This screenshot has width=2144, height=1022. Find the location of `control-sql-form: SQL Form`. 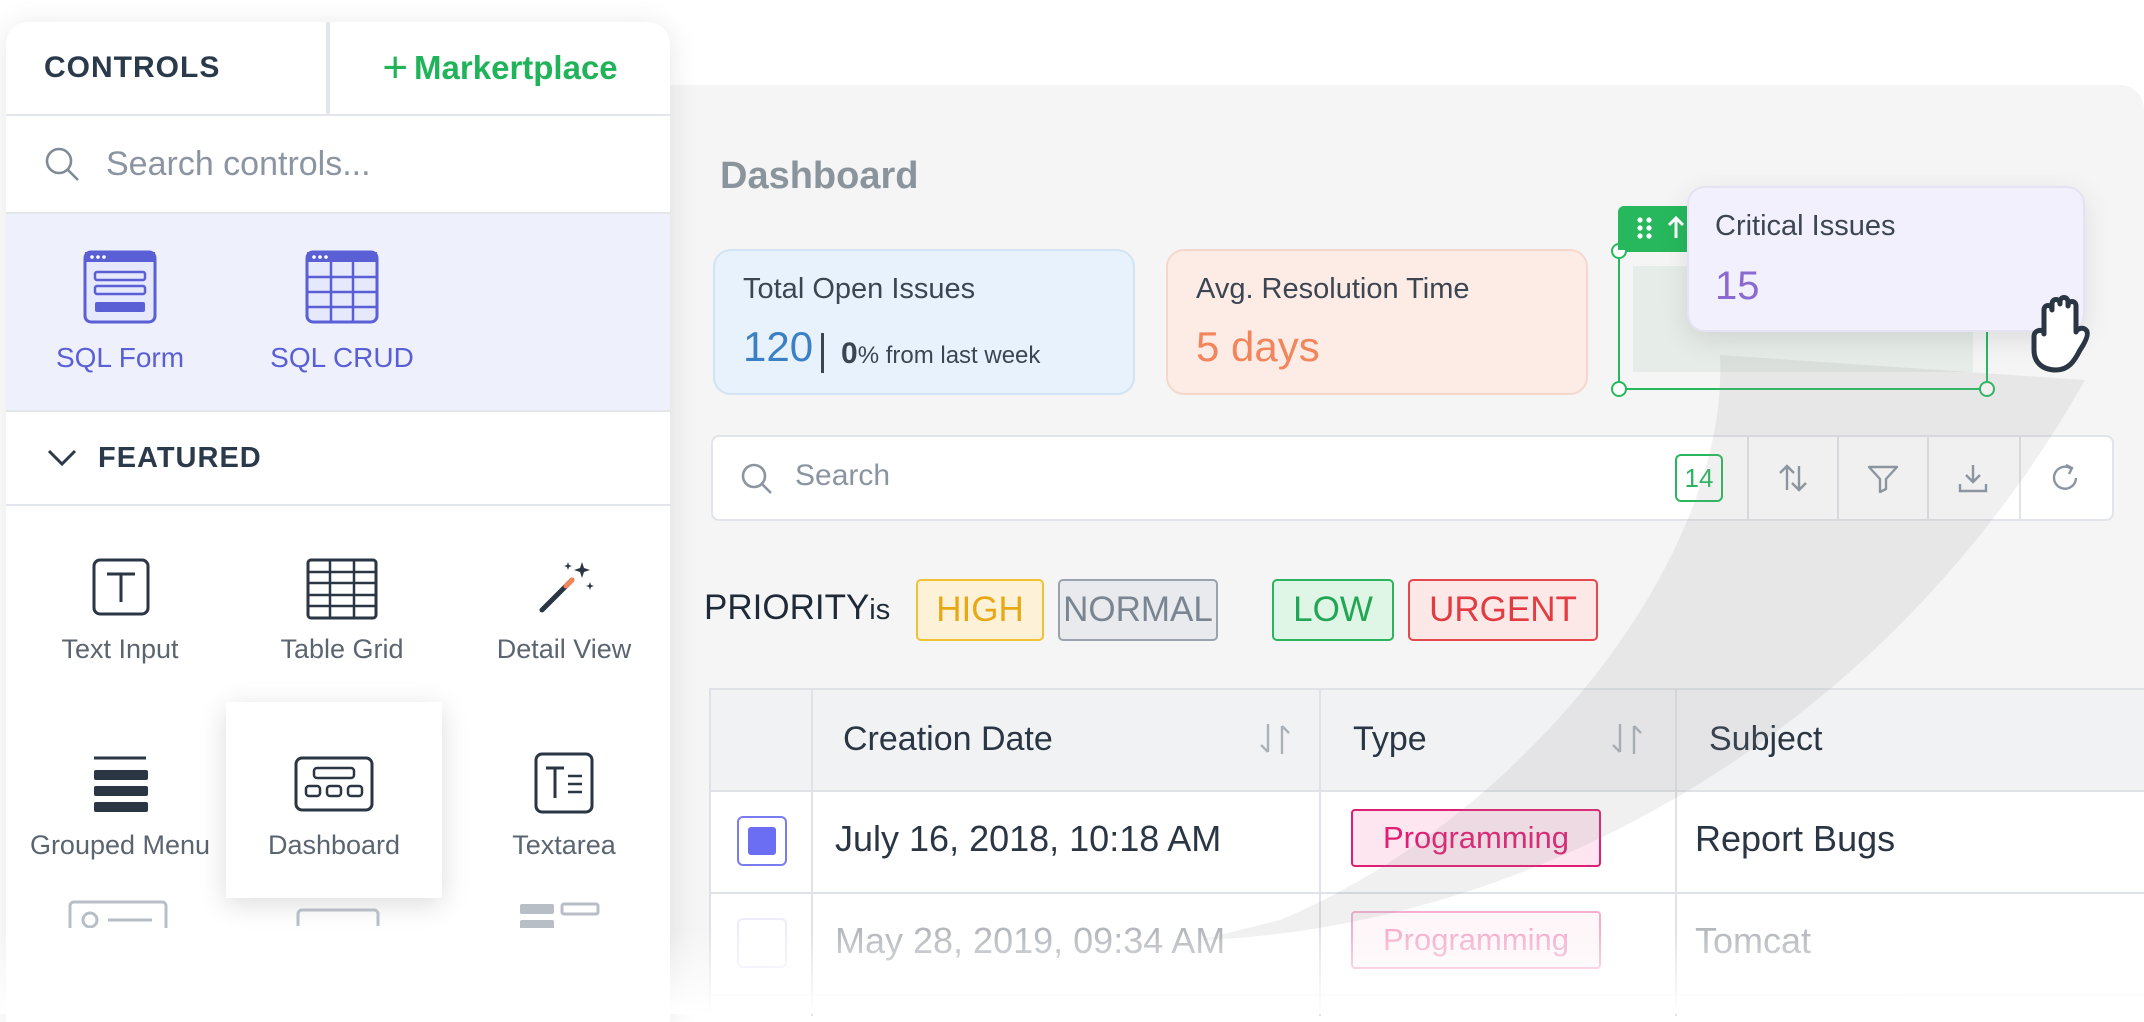

control-sql-form: SQL Form is located at coordinates (120, 312).